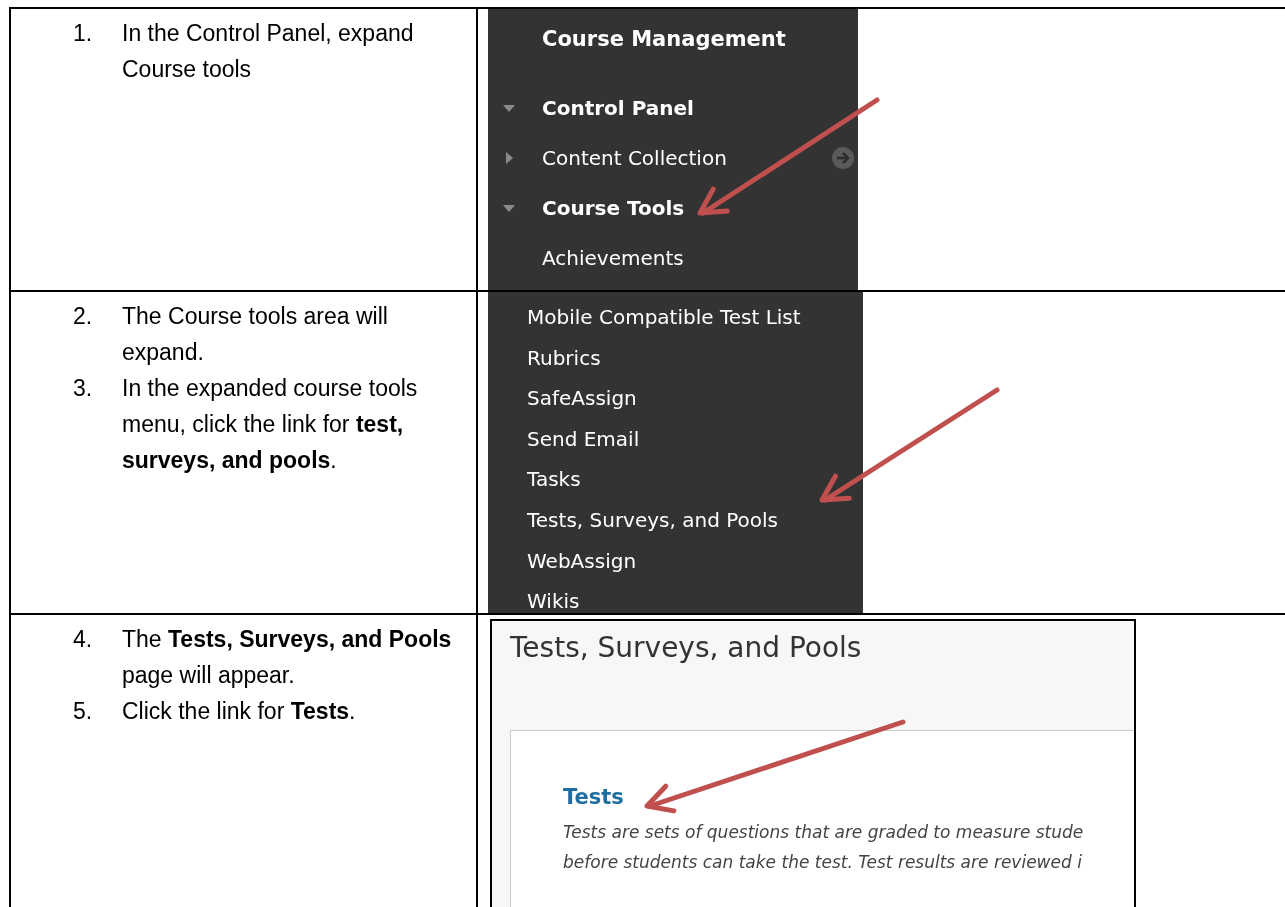  I want to click on page-title: Tests, Surveys, and Pools, so click(686, 647).